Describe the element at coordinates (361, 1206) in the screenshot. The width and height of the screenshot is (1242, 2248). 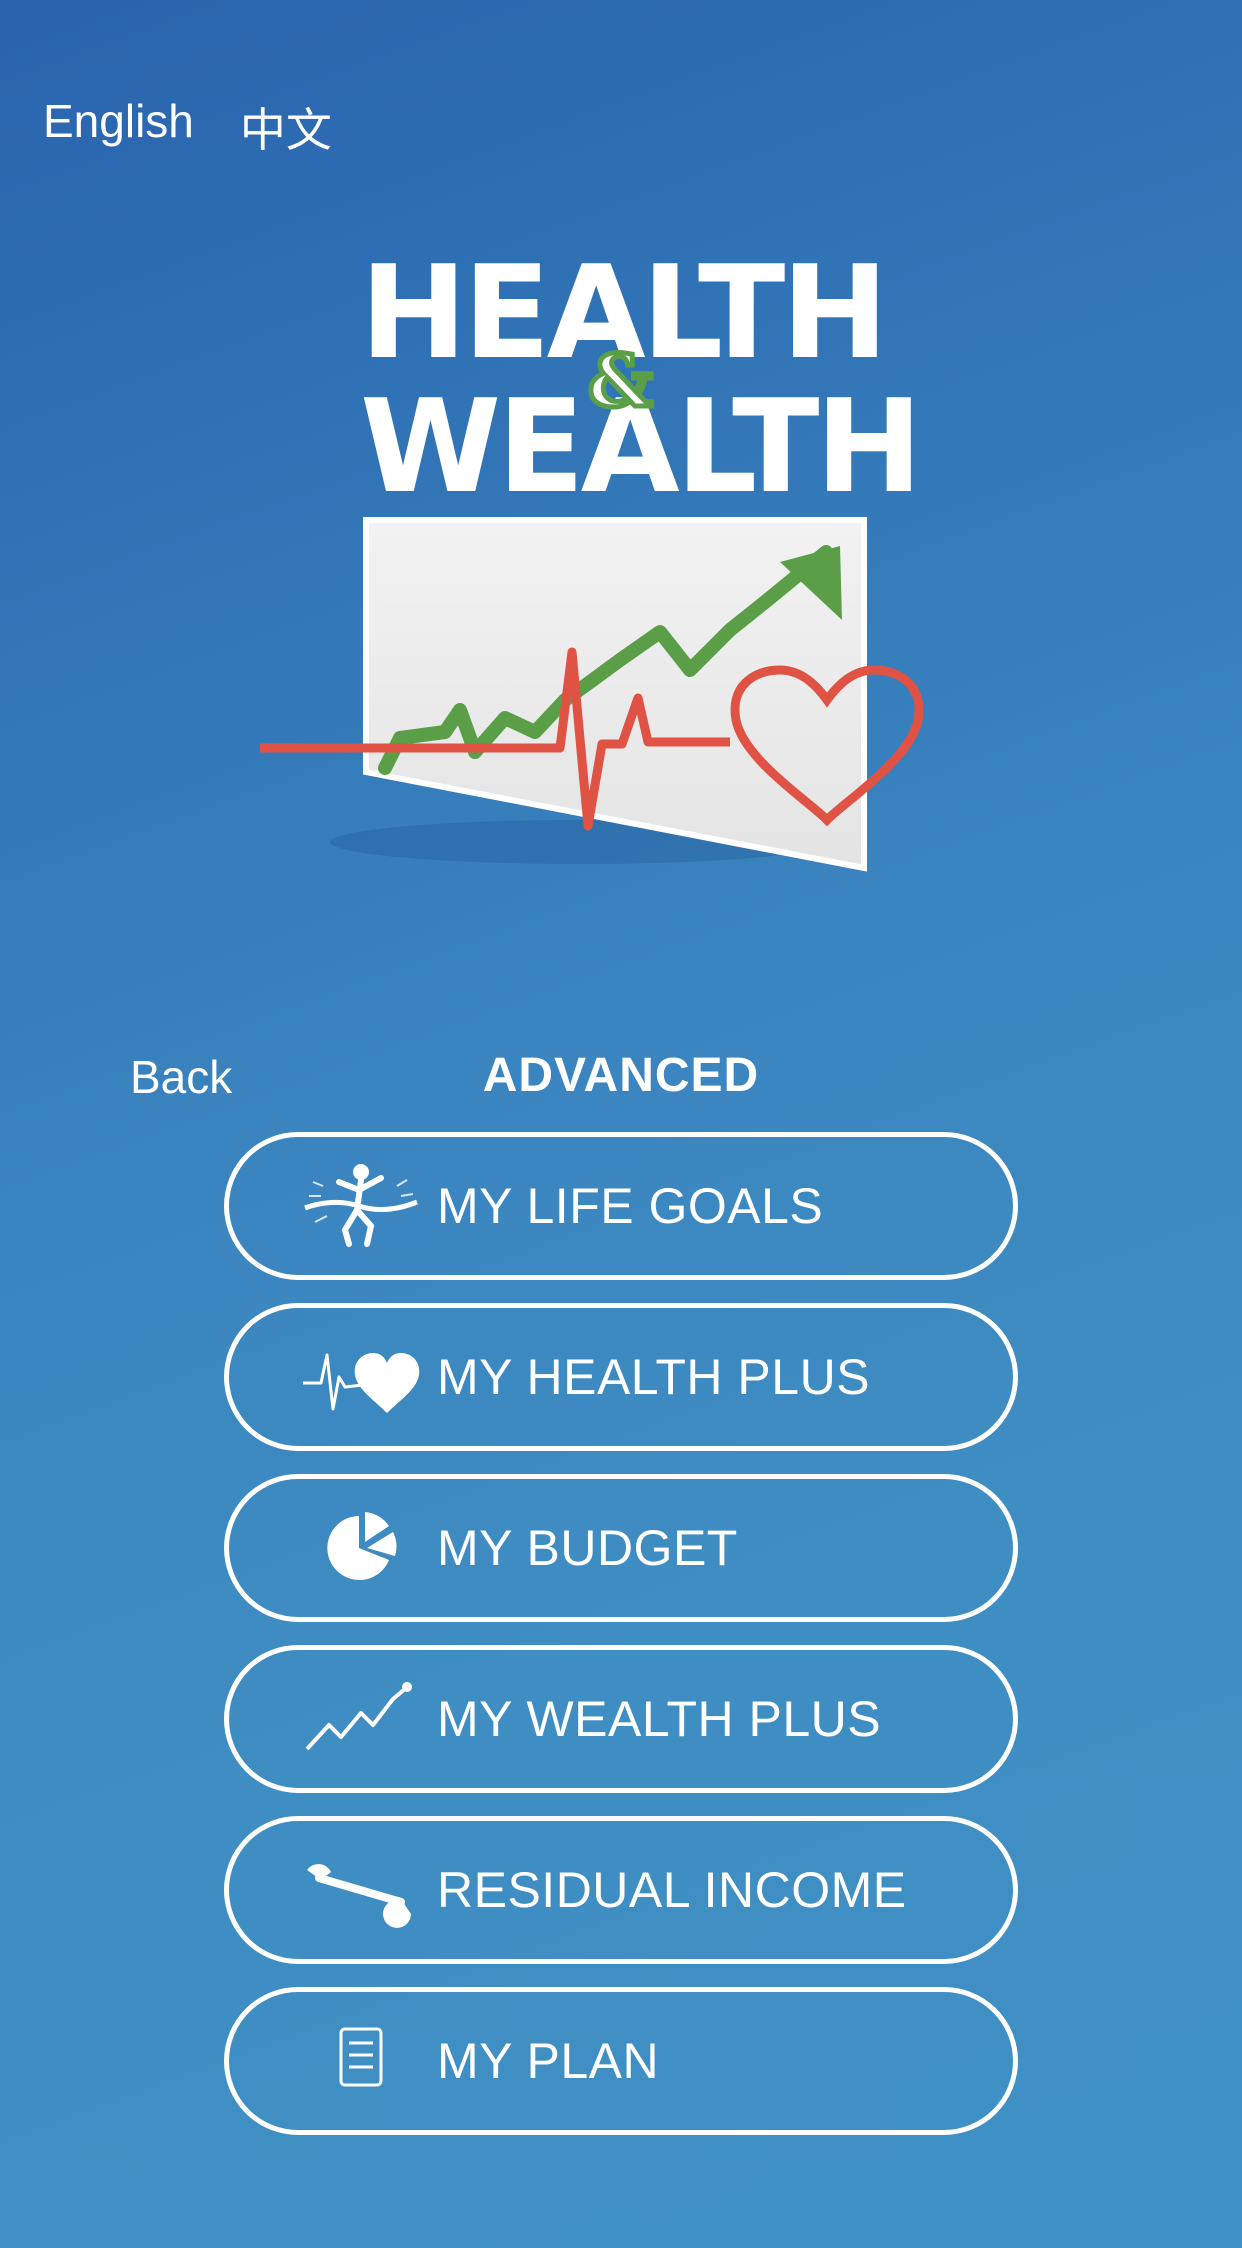
I see `runner-finish-line-icon` at that location.